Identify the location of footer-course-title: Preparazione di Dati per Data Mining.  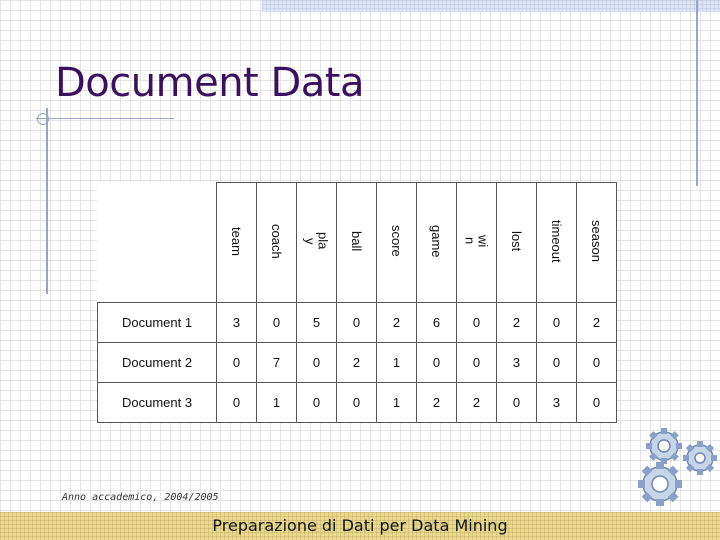
(360, 525).